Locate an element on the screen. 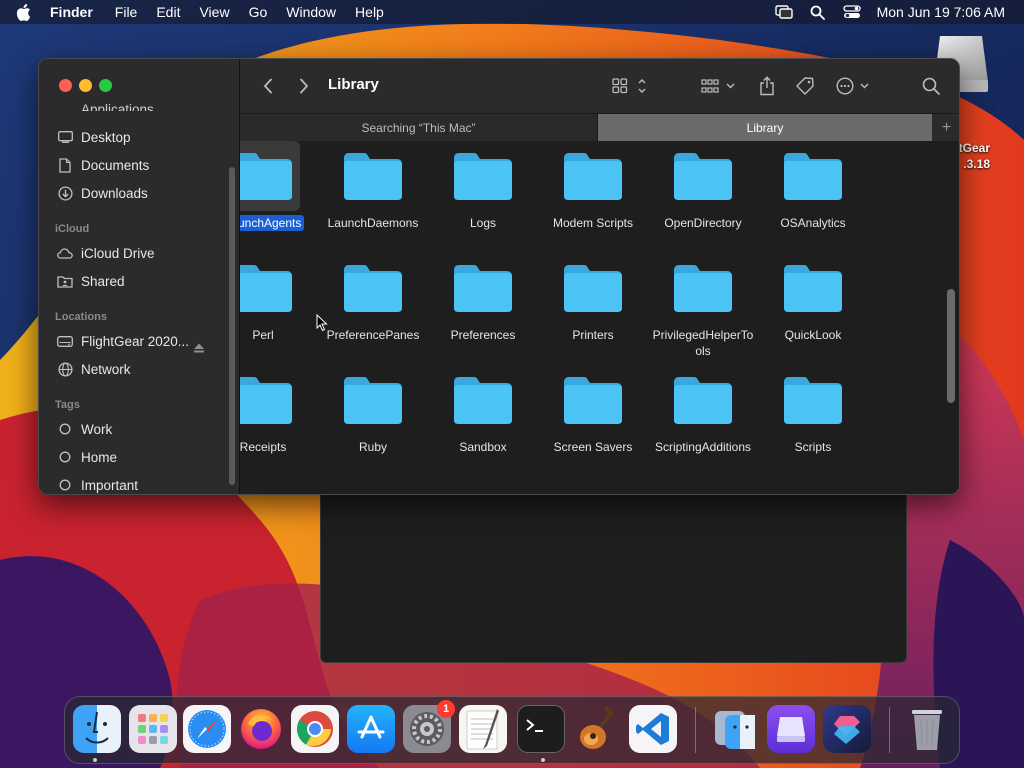 This screenshot has width=1024, height=768. dock-launchpad is located at coordinates (153, 729).